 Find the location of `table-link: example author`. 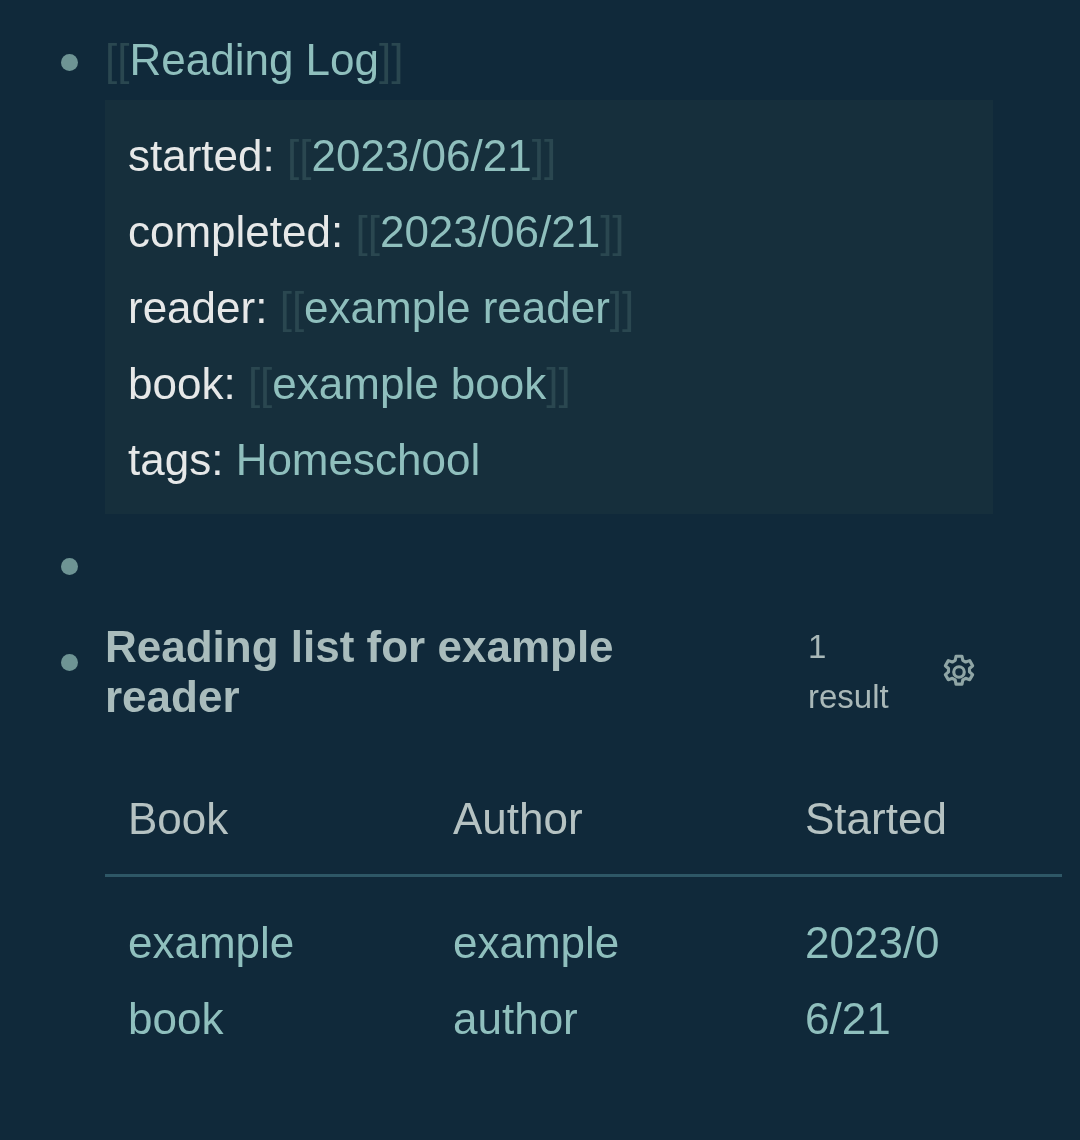

table-link: example author is located at coordinates (606, 966).